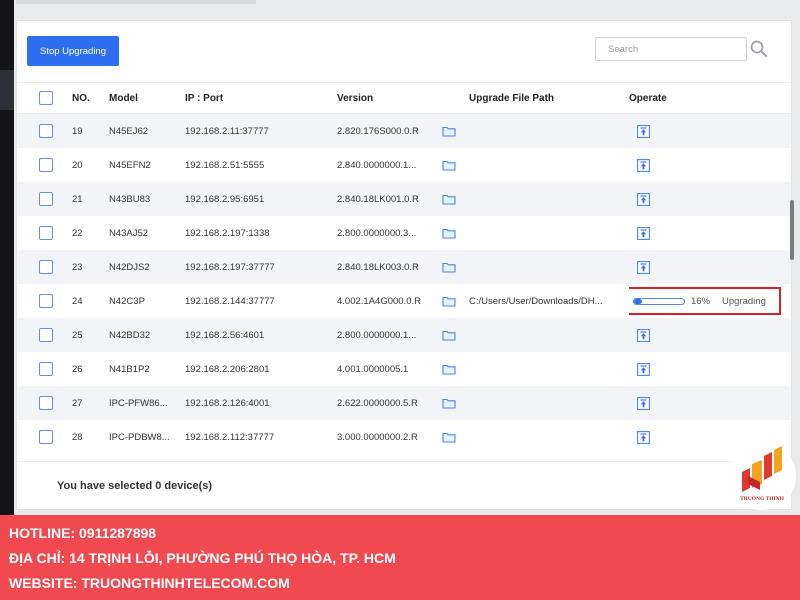 This screenshot has height=600, width=800. I want to click on row-model: N42C3P, so click(127, 301).